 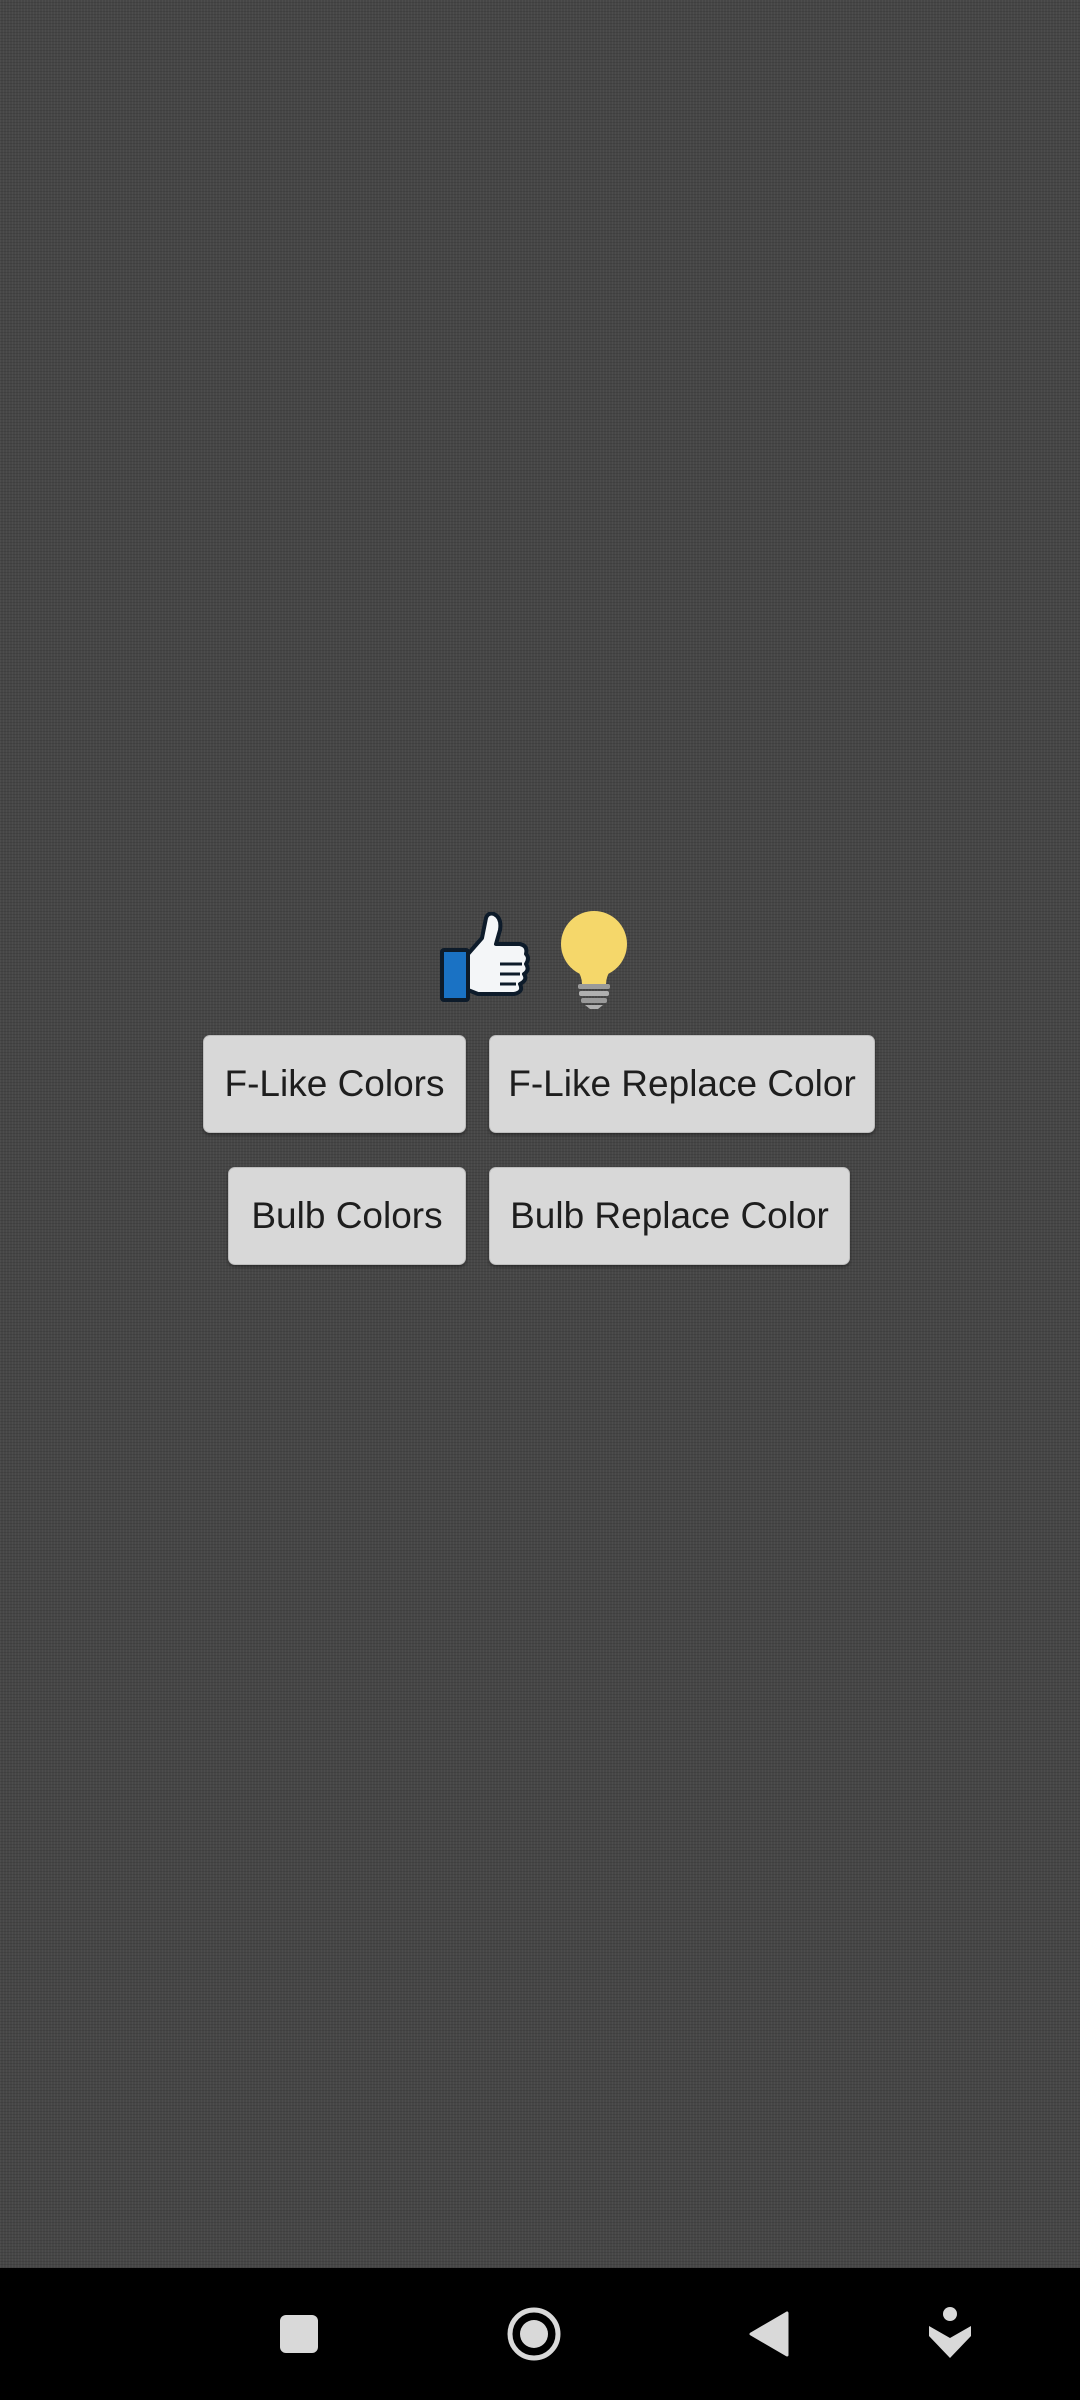 What do you see at coordinates (347, 1216) in the screenshot?
I see `bulb-colors-button: Bulb Colors` at bounding box center [347, 1216].